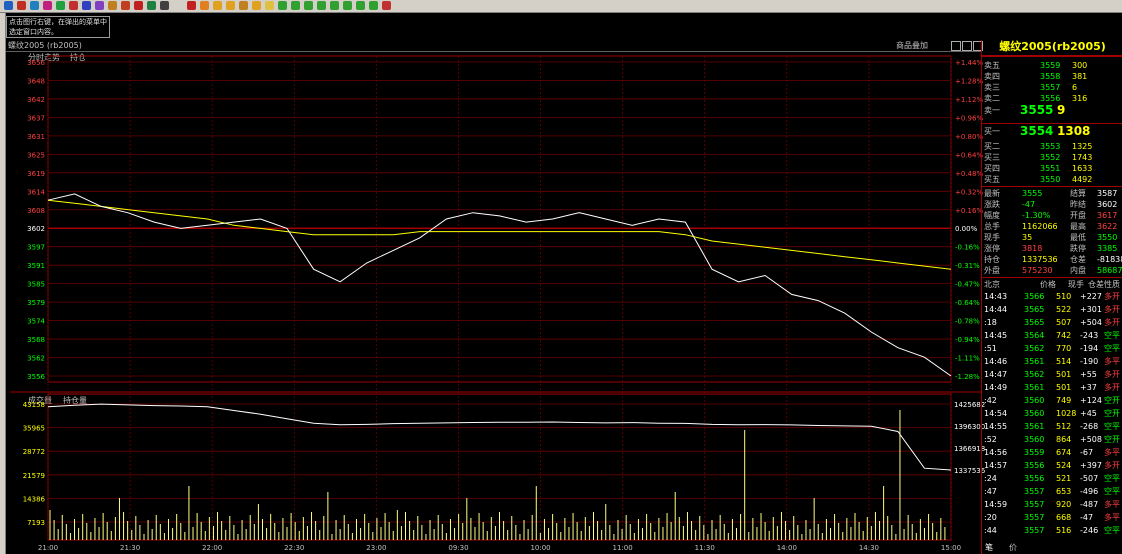 This screenshot has height=554, width=1122. What do you see at coordinates (1052, 530) in the screenshot?
I see `trade-row: :44 3557 516 -246 空平` at bounding box center [1052, 530].